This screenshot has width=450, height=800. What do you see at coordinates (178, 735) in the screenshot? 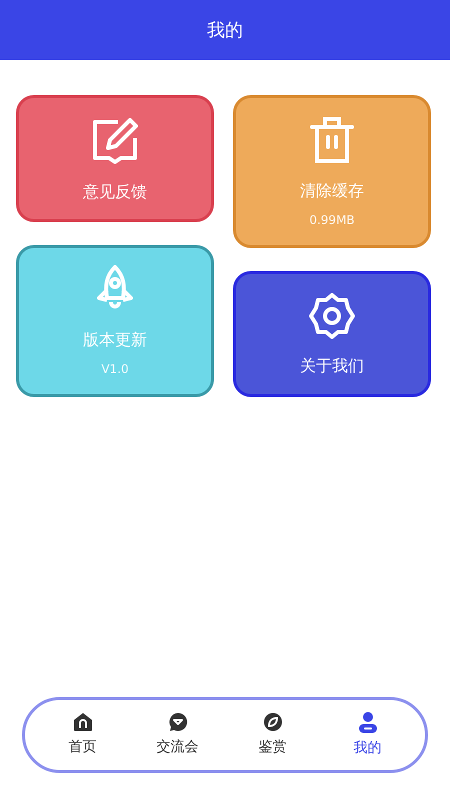
I see `nav-tab: 交流会` at bounding box center [178, 735].